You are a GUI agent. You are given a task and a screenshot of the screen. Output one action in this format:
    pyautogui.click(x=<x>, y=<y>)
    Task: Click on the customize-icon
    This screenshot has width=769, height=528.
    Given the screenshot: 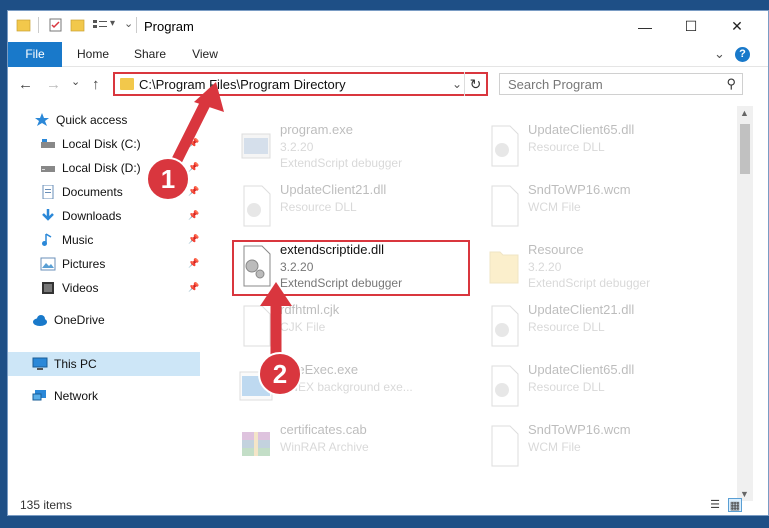 What is the action you would take?
    pyautogui.click(x=100, y=25)
    